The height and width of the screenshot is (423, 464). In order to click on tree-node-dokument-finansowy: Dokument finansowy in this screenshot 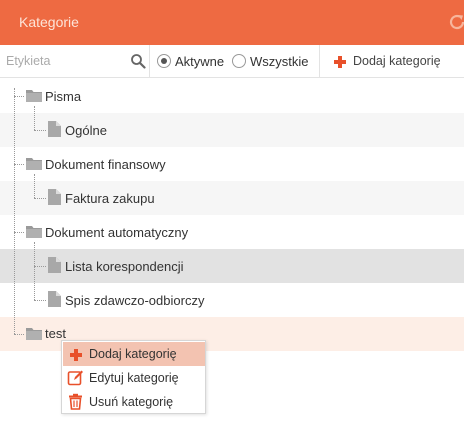, I will do `click(105, 164)`.